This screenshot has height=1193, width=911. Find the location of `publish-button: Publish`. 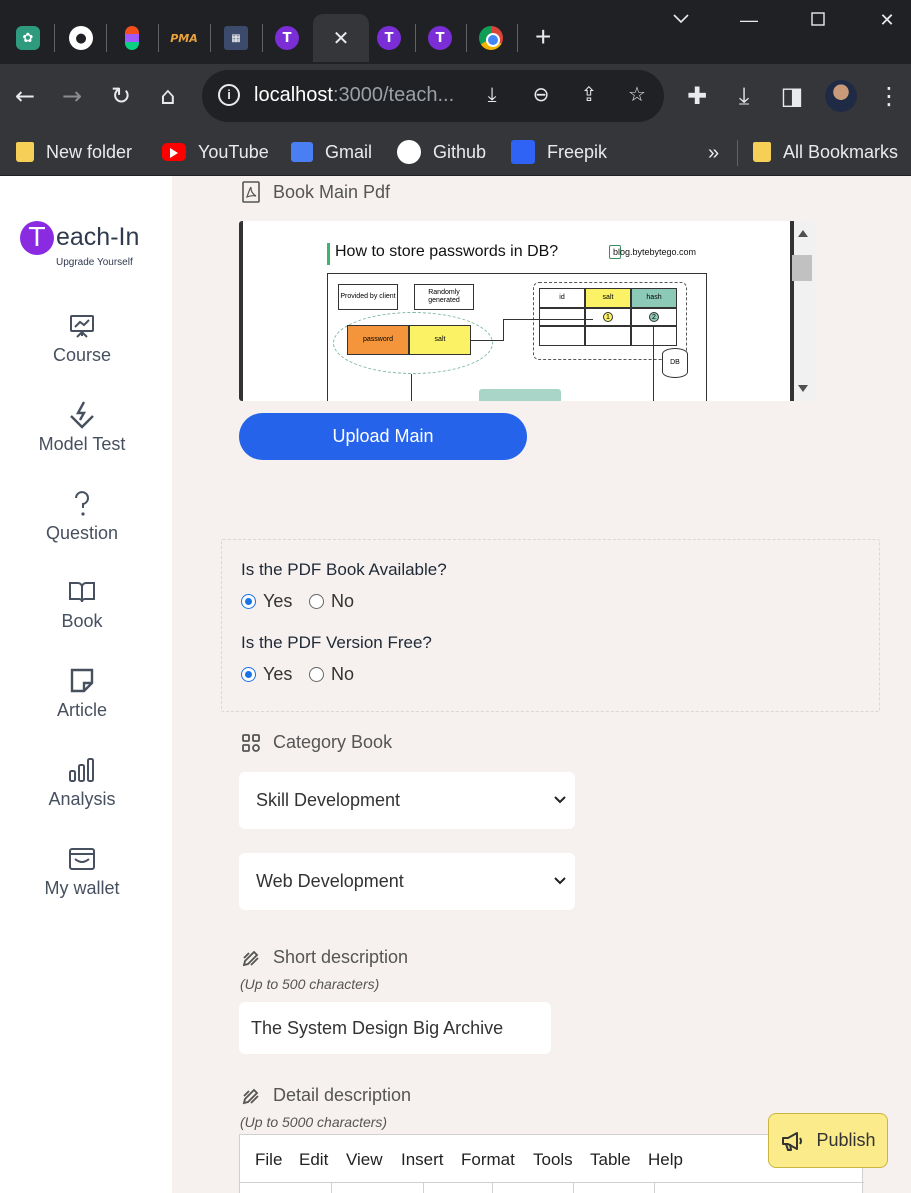

publish-button: Publish is located at coordinates (828, 1140).